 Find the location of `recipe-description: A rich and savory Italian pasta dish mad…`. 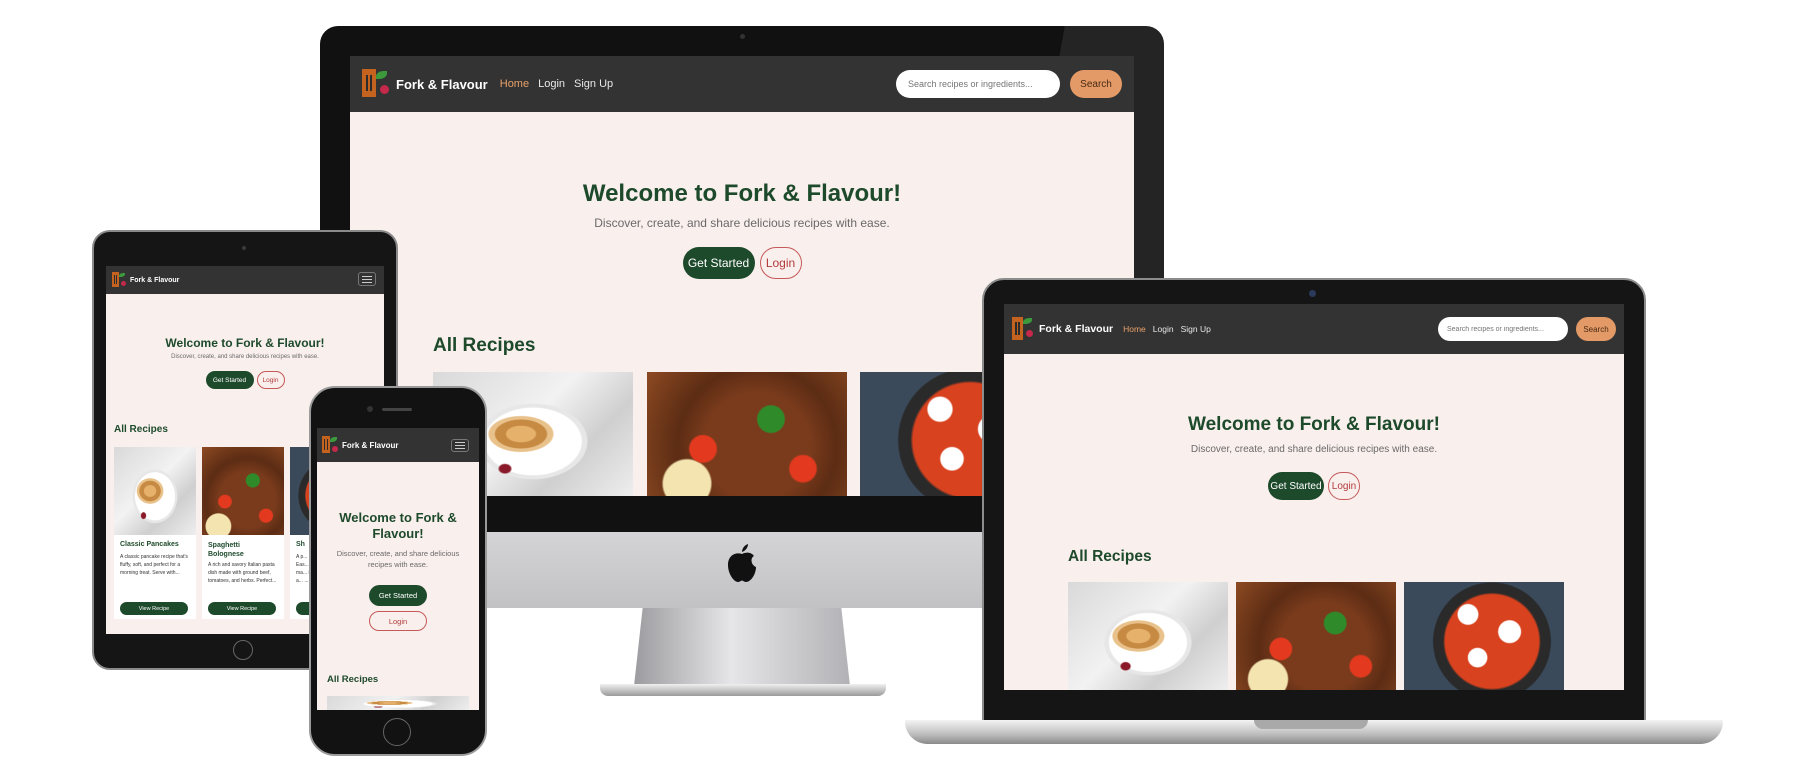

recipe-description: A rich and savory Italian pasta dish mad… is located at coordinates (242, 573).